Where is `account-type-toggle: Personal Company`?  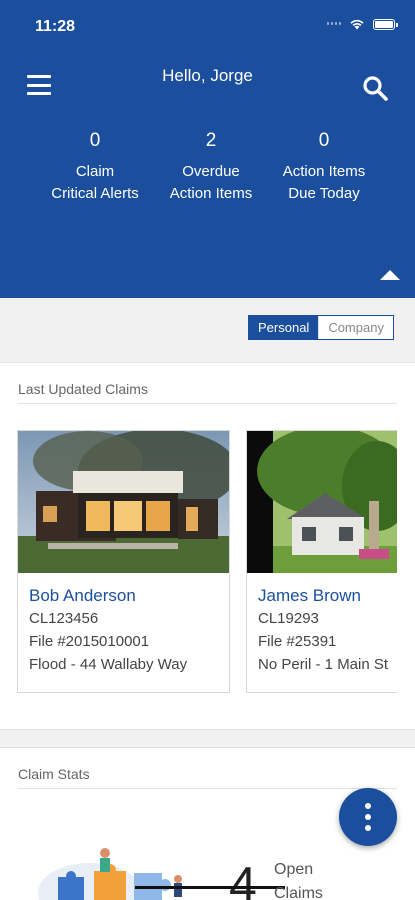 account-type-toggle: Personal Company is located at coordinates (321, 327).